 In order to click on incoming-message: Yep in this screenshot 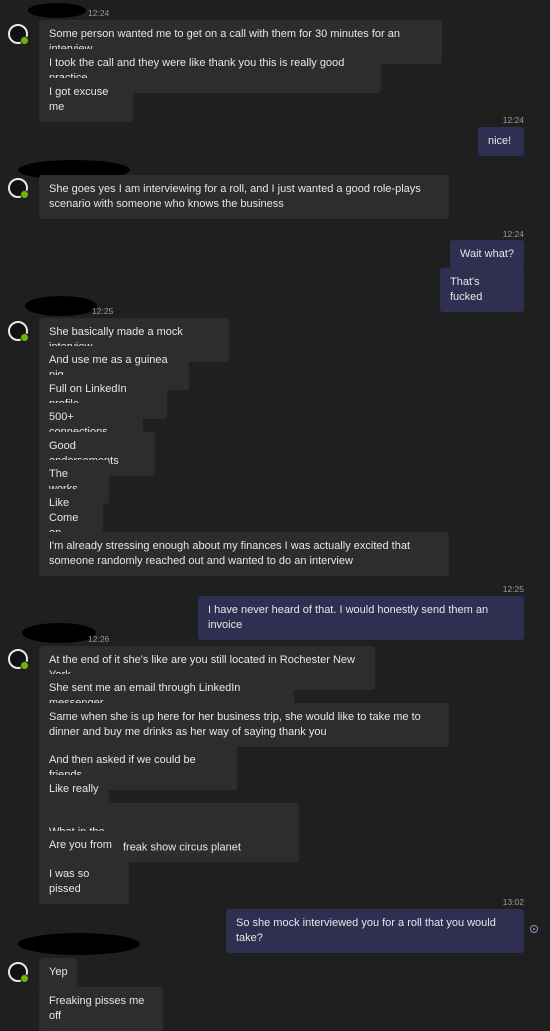, I will do `click(58, 972)`.